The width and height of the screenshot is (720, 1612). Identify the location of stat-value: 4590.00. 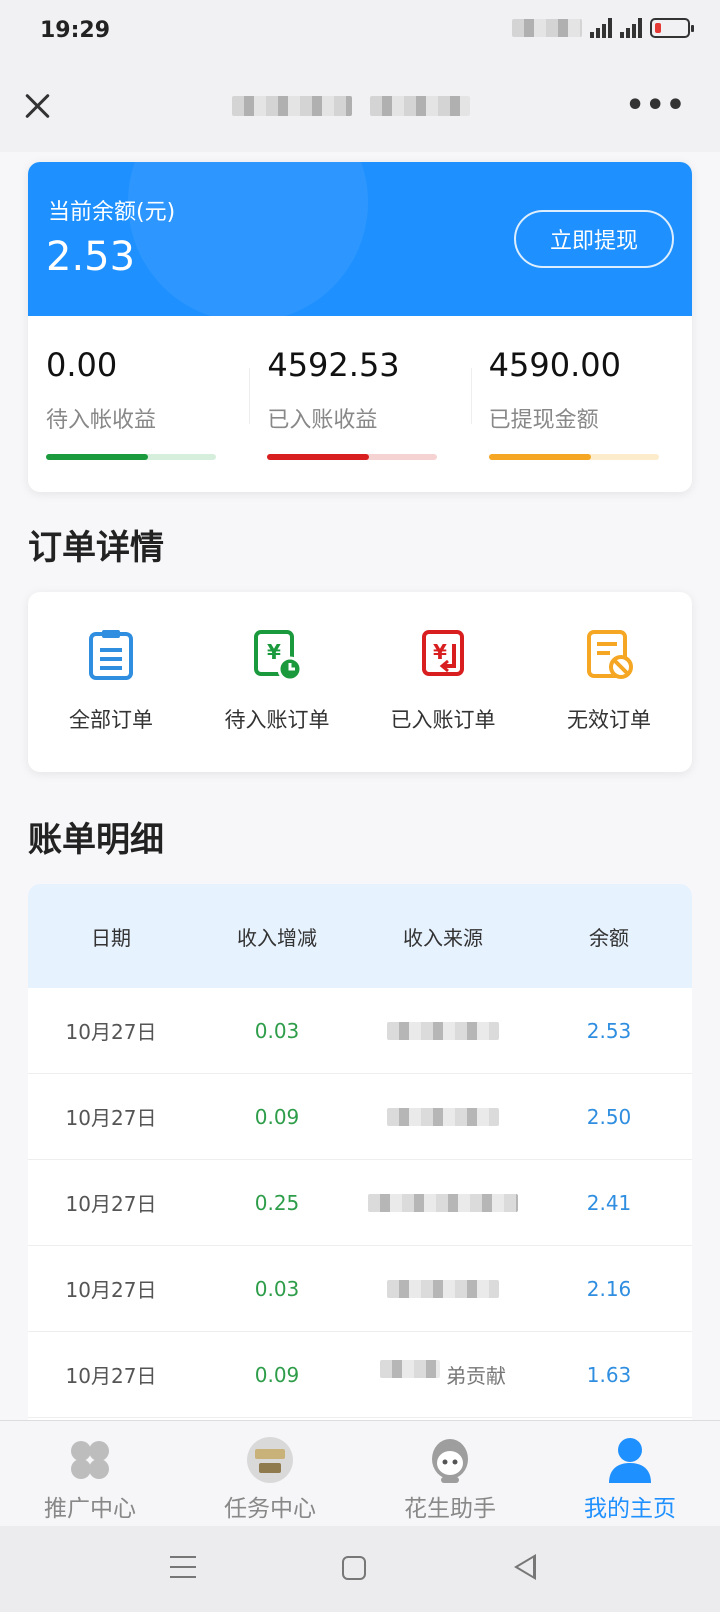
(554, 365).